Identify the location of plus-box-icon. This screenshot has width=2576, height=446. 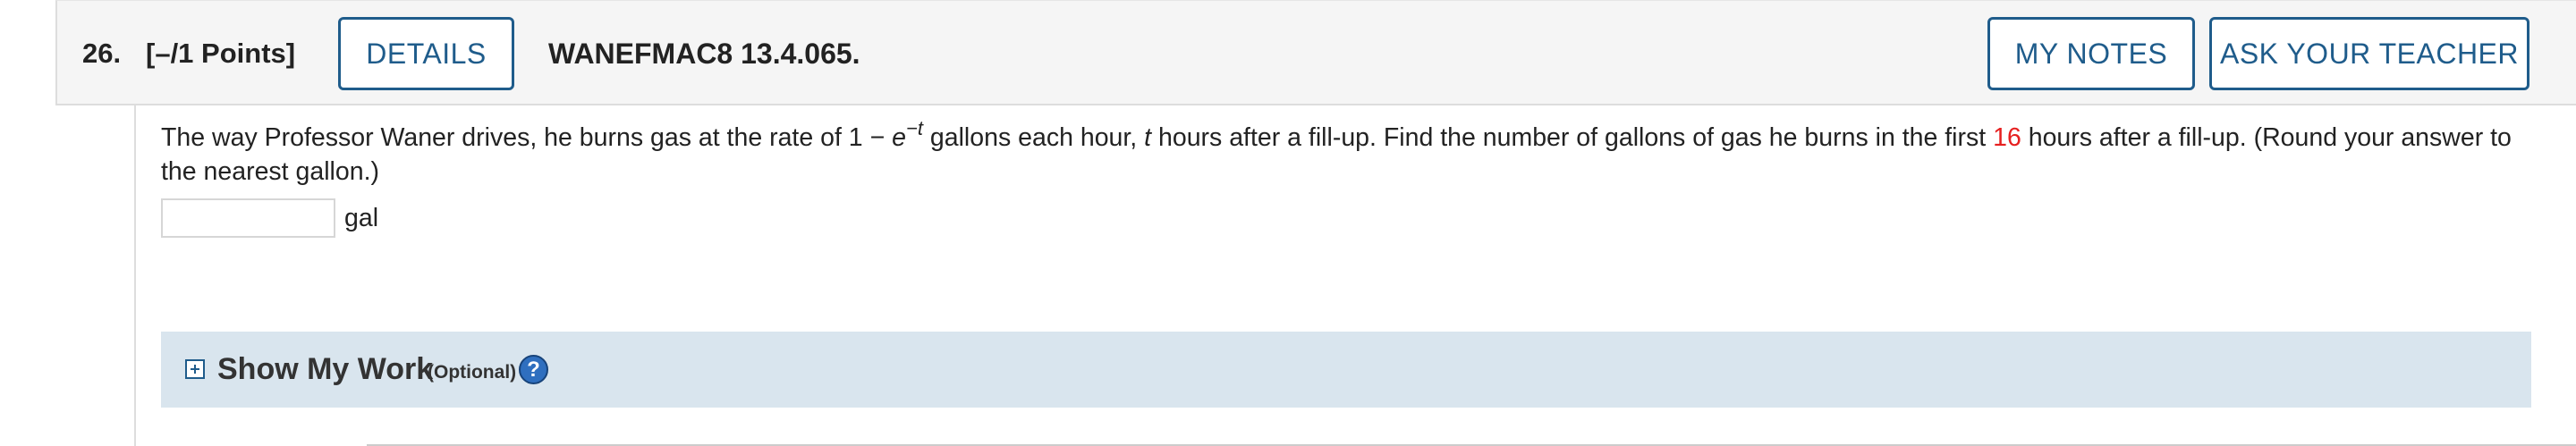
(195, 369).